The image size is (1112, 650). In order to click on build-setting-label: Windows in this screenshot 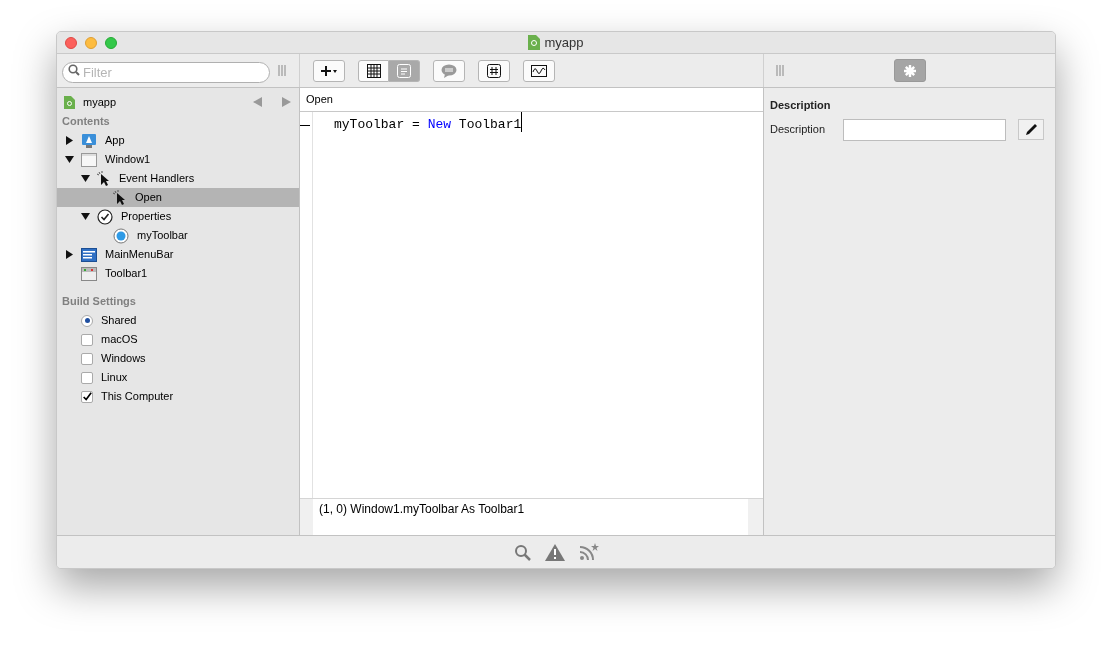, I will do `click(123, 359)`.